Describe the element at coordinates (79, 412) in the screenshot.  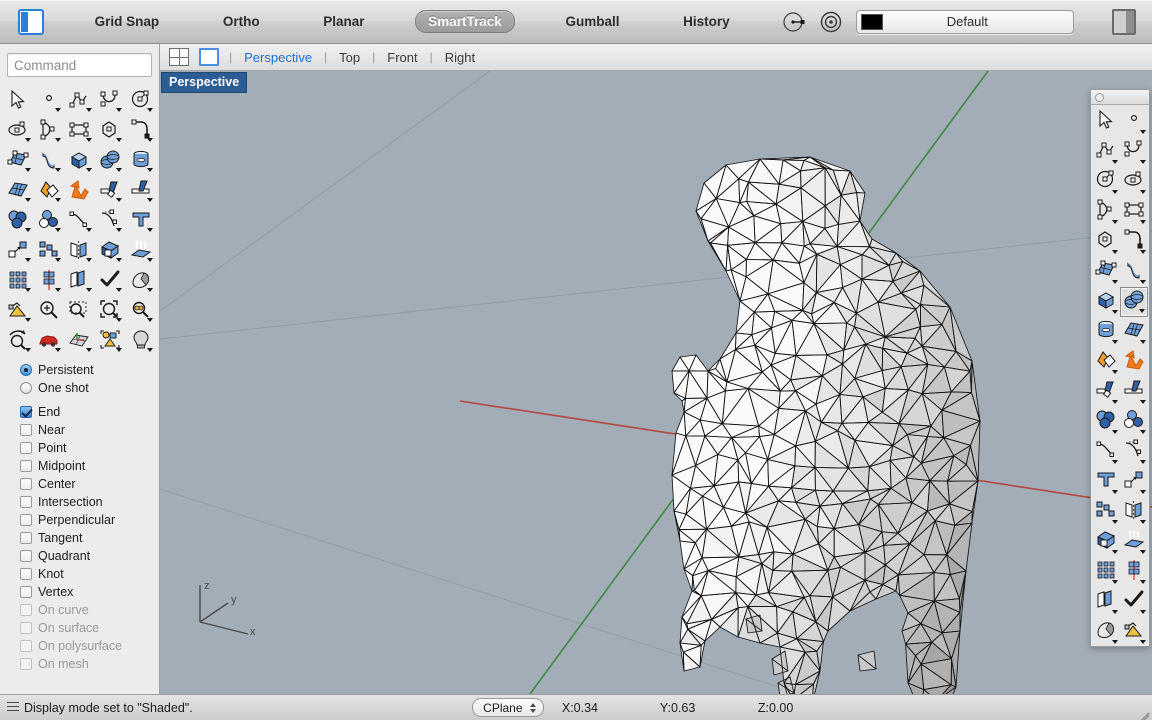
I see `osnap-end: End` at that location.